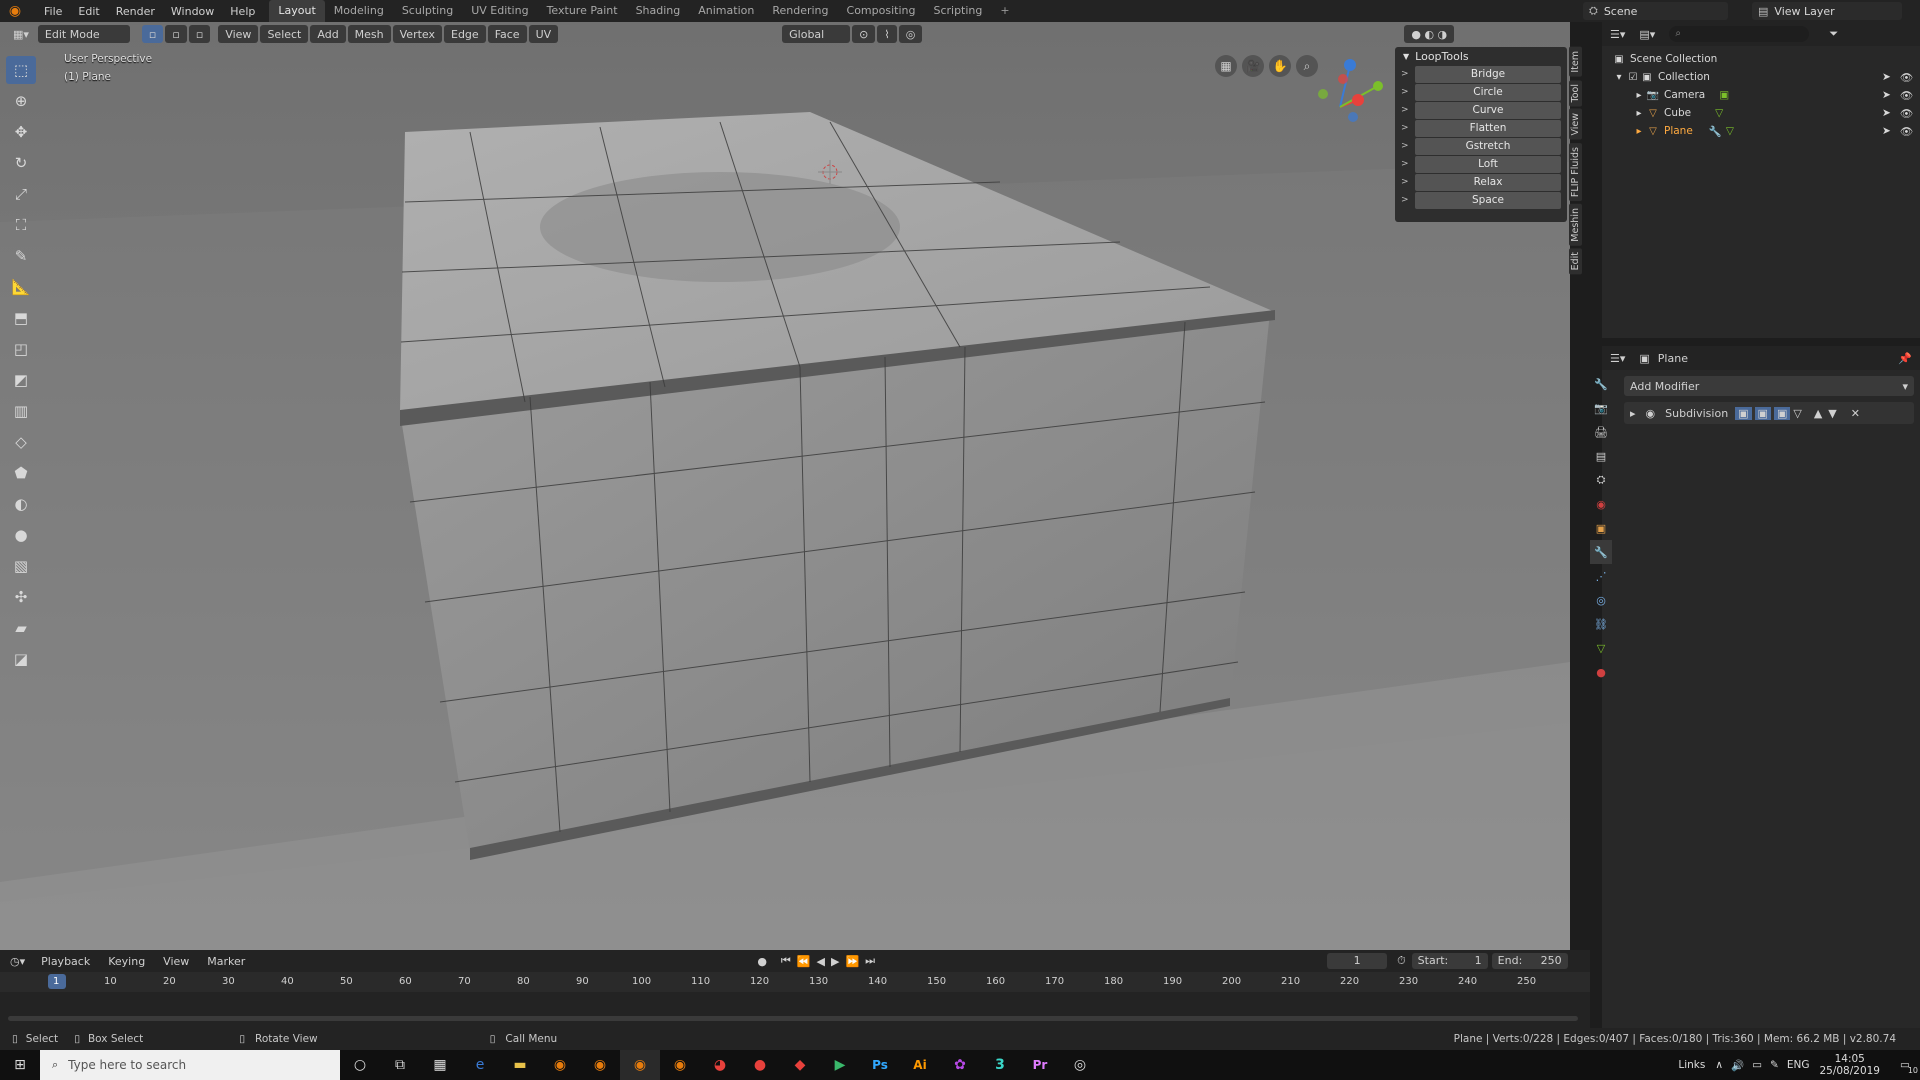 The image size is (1920, 1080). I want to click on tab-uv-editing: UV Editing, so click(499, 11).